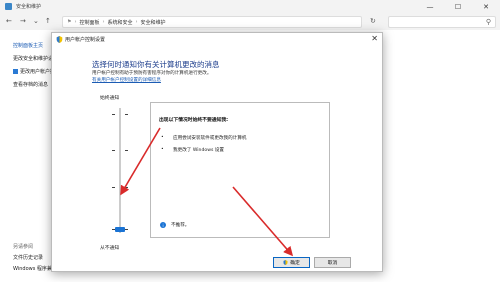 Image resolution: width=500 pixels, height=282 pixels. Describe the element at coordinates (488, 22) in the screenshot. I see `search-icon: ⚲` at that location.